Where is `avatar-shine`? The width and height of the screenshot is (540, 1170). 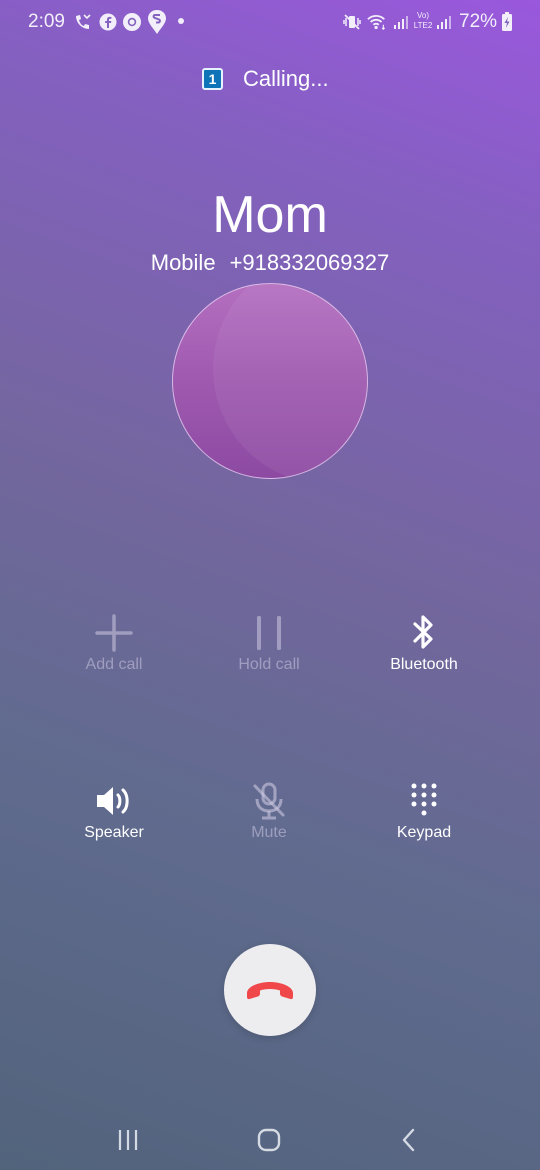 avatar-shine is located at coordinates (290, 381).